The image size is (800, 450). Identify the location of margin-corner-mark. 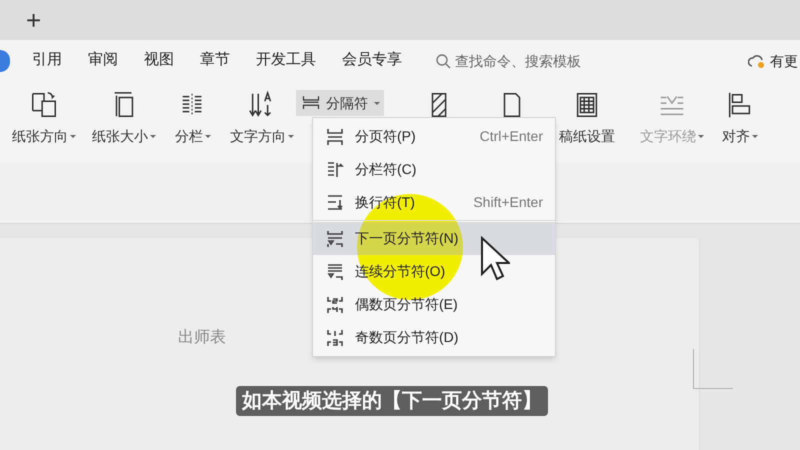
(713, 369).